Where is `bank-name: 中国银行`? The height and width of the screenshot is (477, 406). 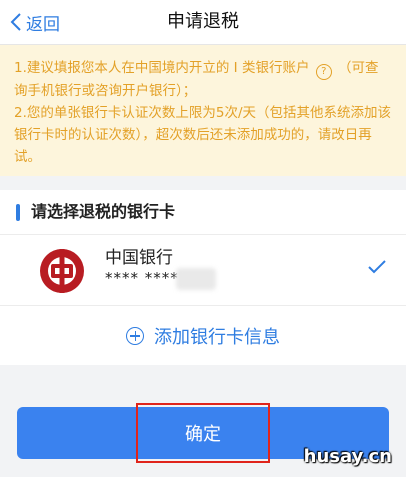 bank-name: 中国银行 is located at coordinates (139, 258).